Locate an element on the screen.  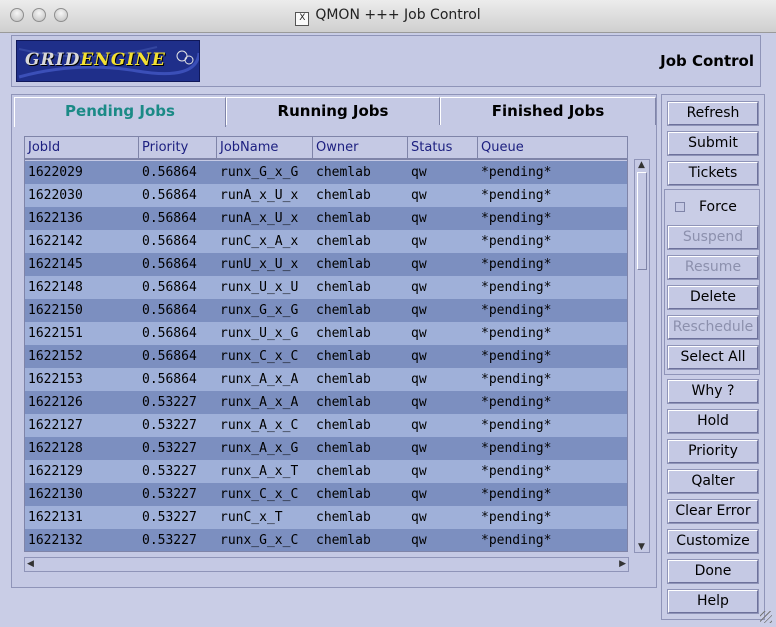
reschedule-button: Reschedule is located at coordinates (713, 327).